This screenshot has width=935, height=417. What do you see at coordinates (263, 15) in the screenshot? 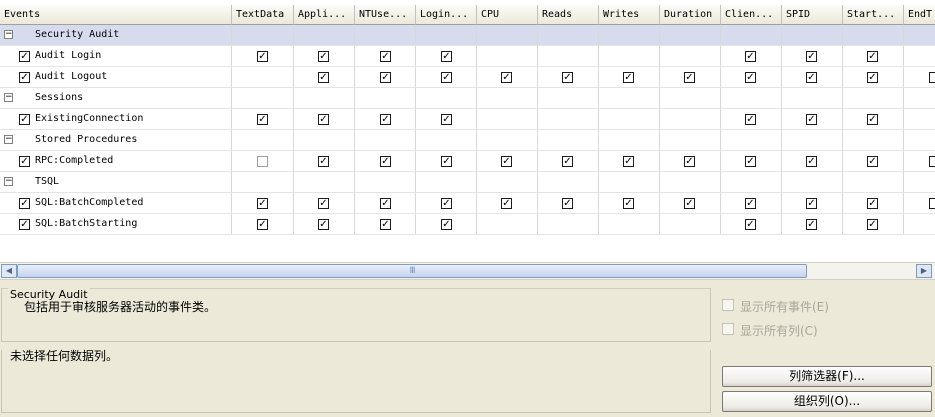
I see `column-header: TextData` at bounding box center [263, 15].